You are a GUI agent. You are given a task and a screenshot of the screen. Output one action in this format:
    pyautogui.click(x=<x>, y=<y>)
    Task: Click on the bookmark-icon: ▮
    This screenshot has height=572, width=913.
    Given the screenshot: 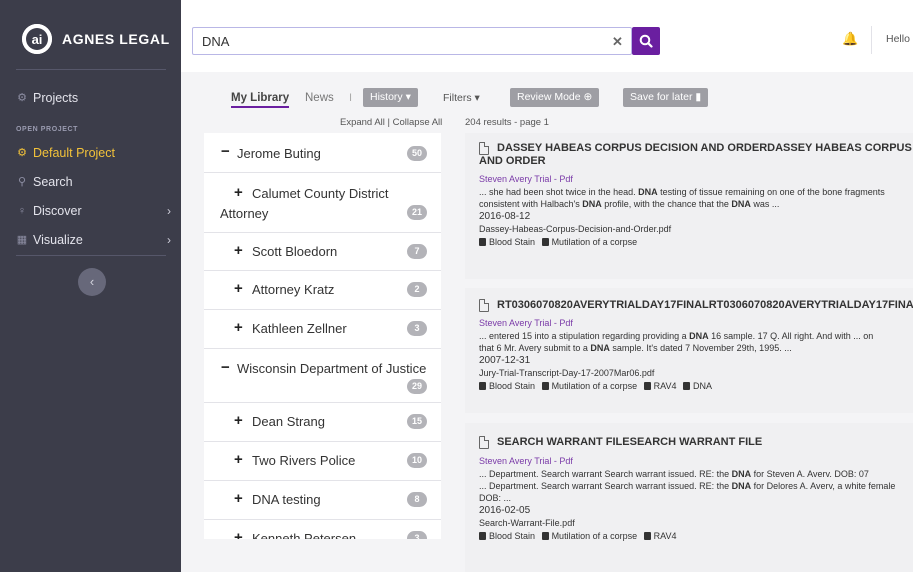 What is the action you would take?
    pyautogui.click(x=698, y=97)
    